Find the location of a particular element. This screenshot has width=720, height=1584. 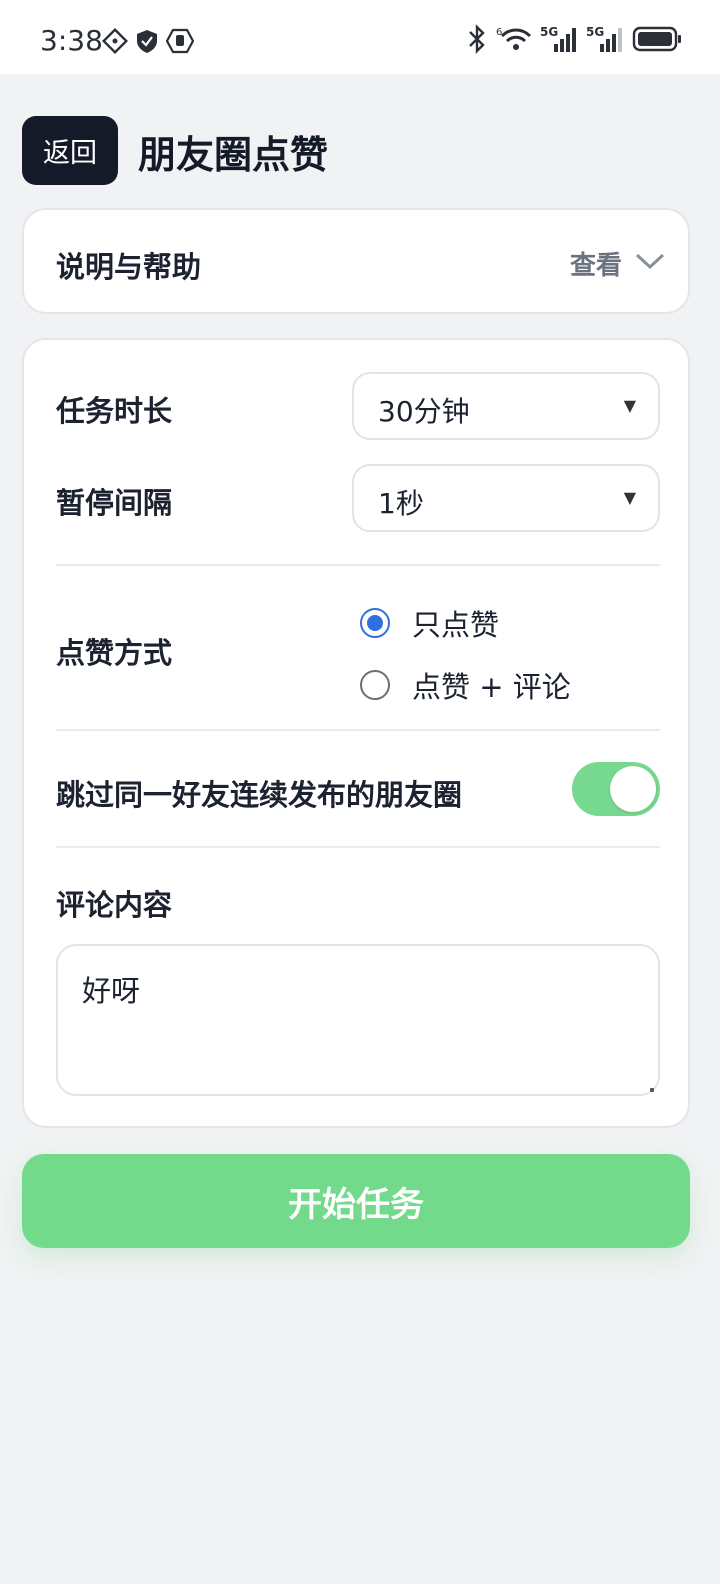

comment-value: 好呀 is located at coordinates (111, 991).